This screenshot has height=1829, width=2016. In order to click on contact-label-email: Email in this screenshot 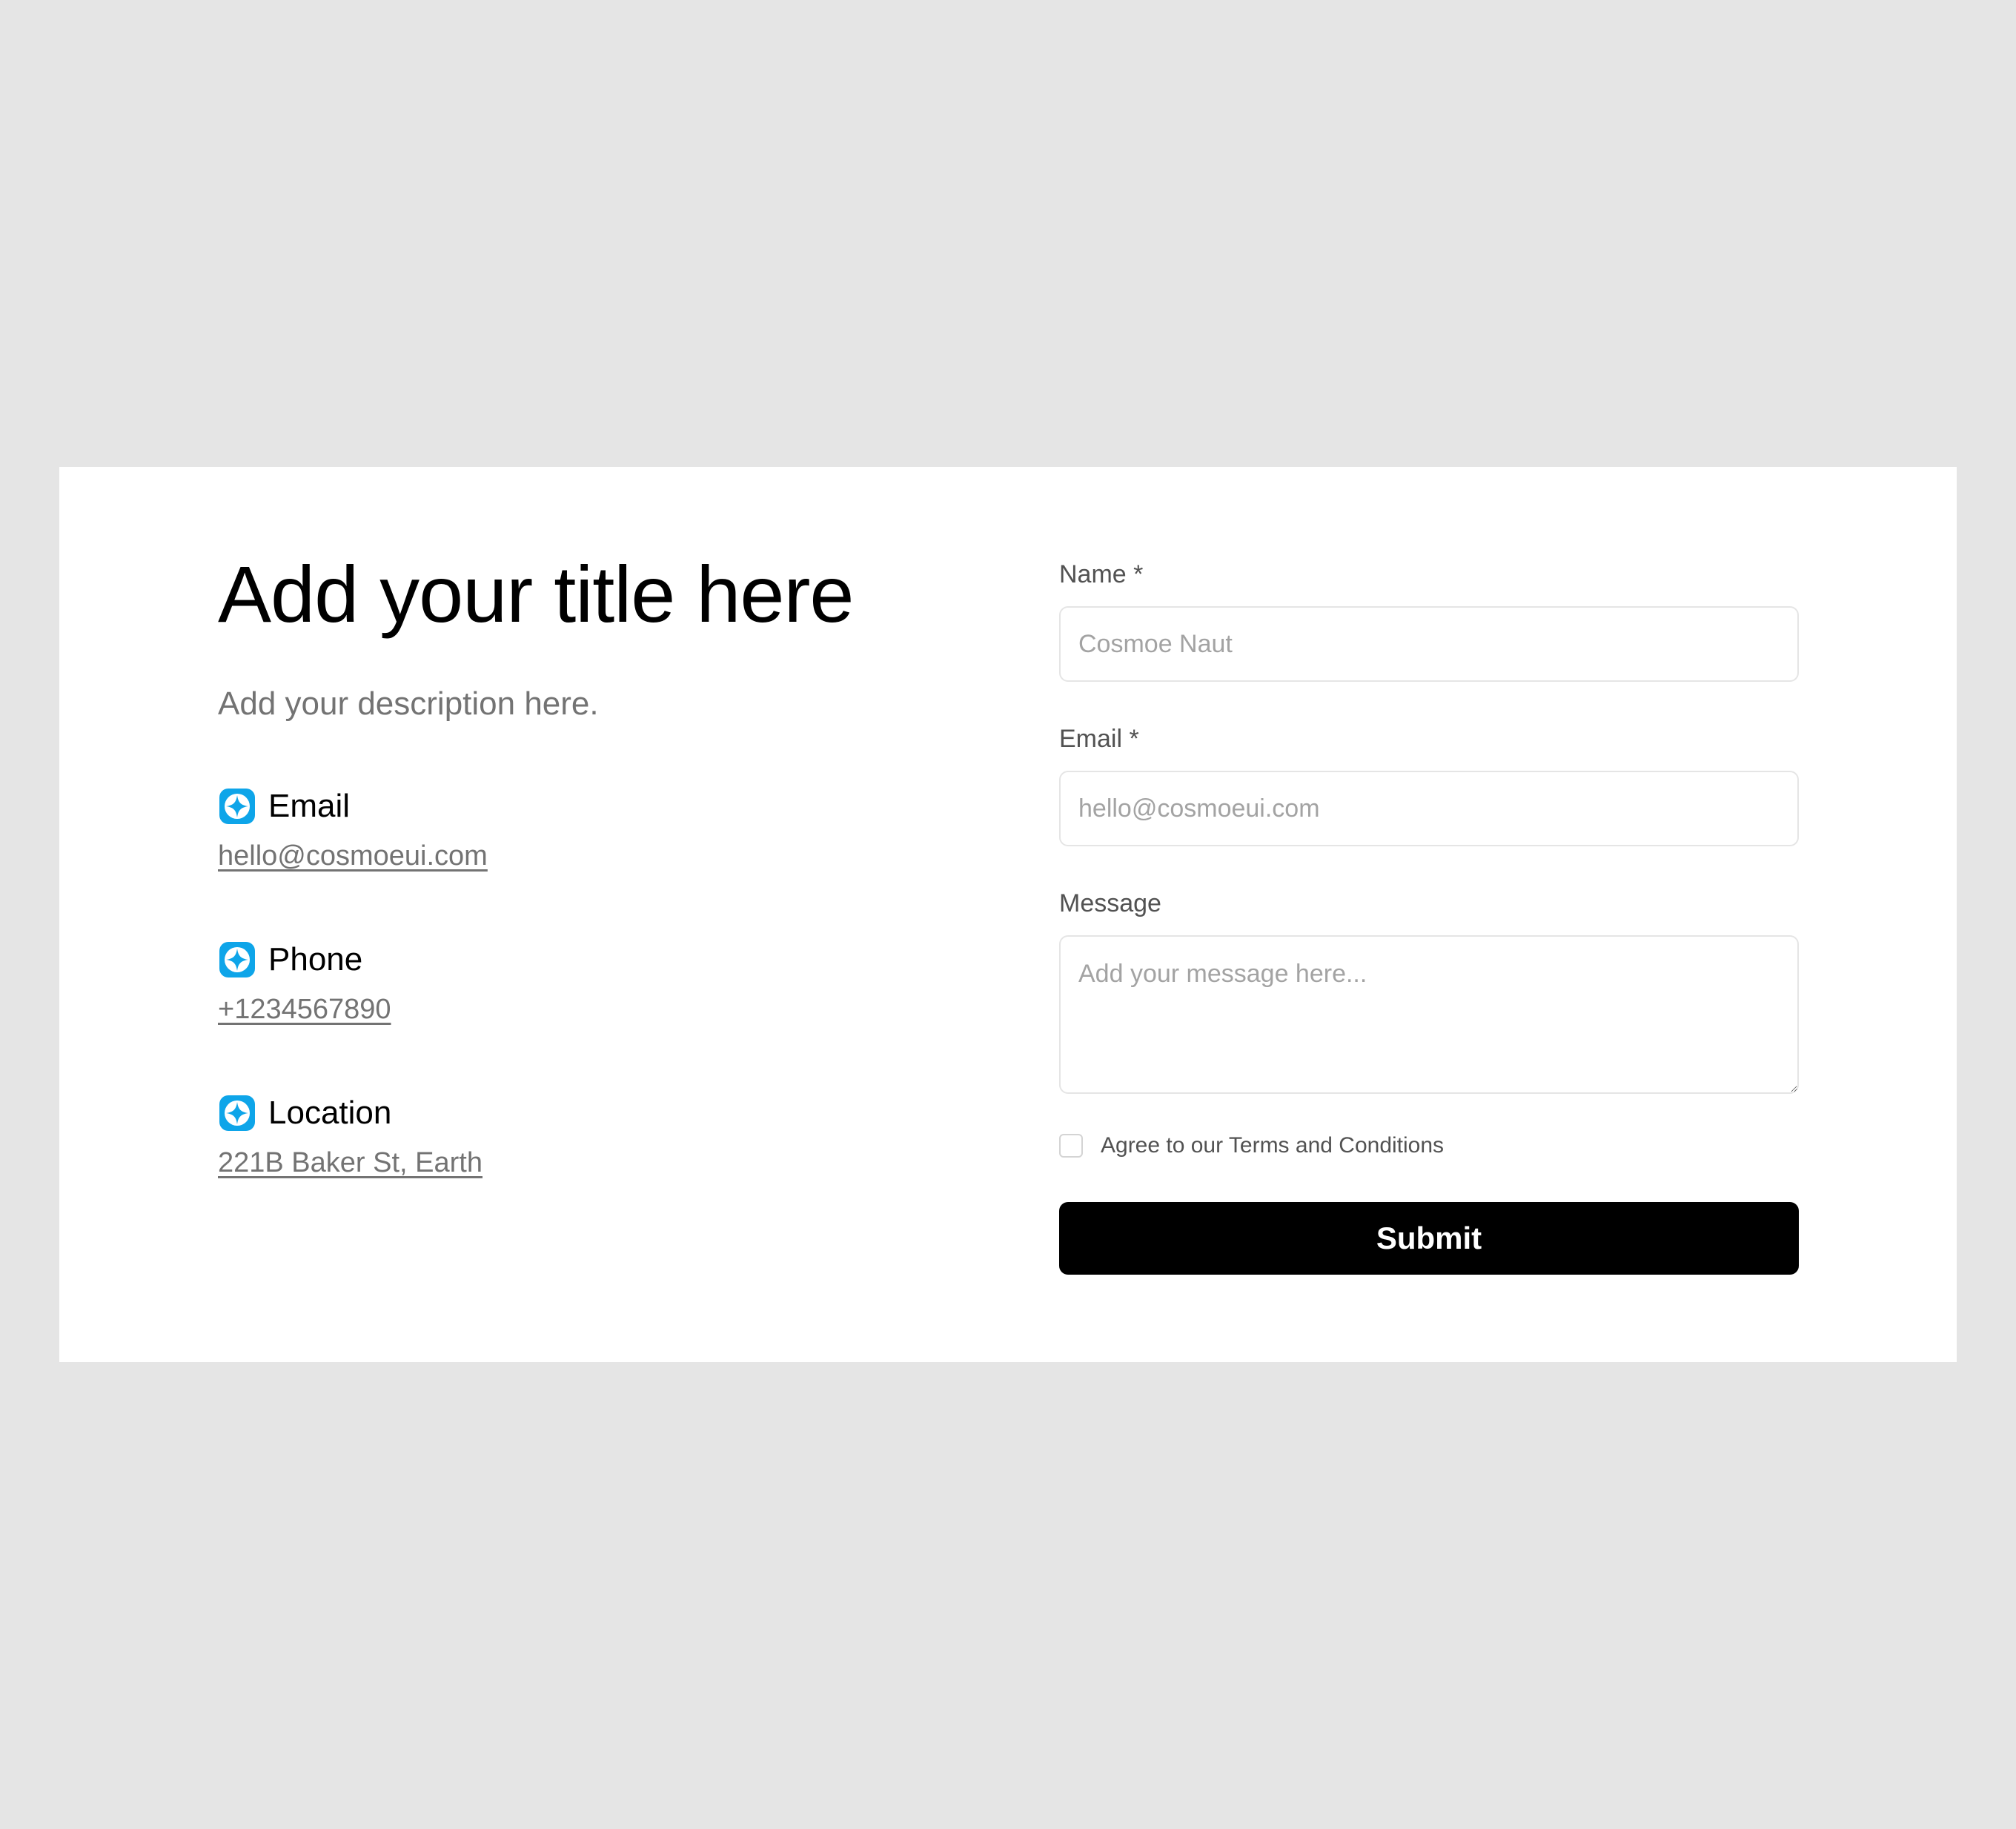, I will do `click(310, 806)`.